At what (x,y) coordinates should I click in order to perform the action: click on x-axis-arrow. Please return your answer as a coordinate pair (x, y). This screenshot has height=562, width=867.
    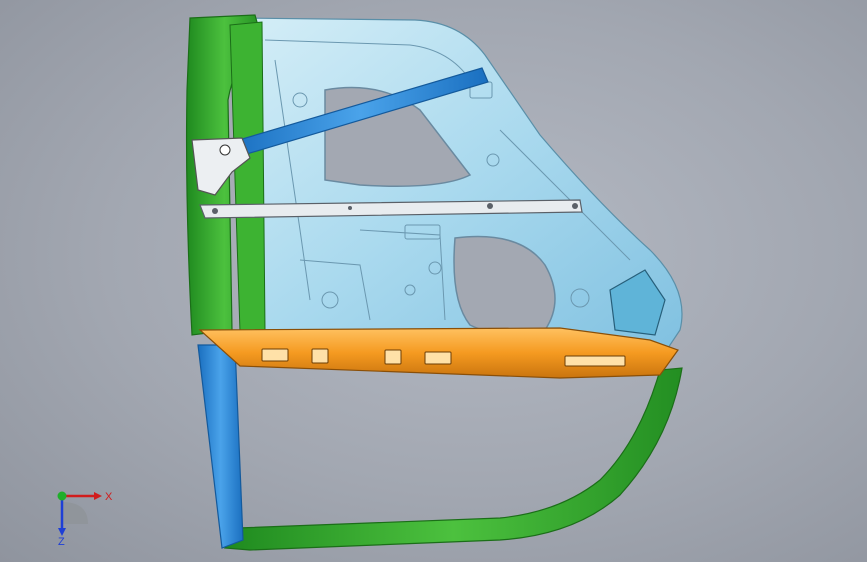
    Looking at the image, I should click on (98, 496).